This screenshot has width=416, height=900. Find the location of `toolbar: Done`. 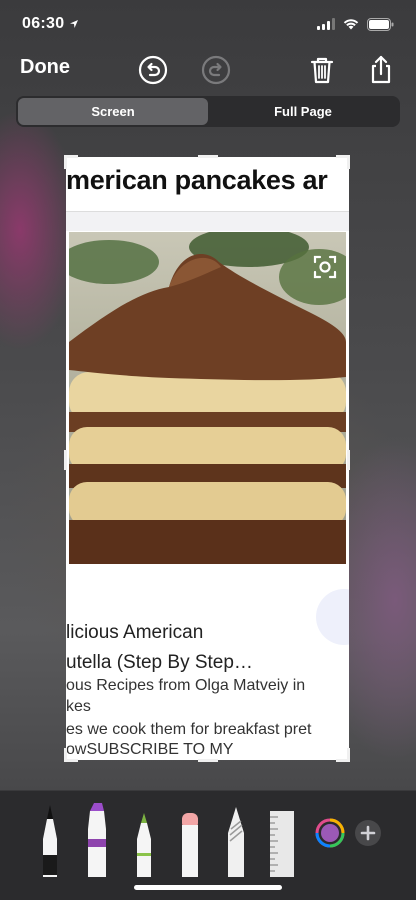

toolbar: Done is located at coordinates (208, 70).